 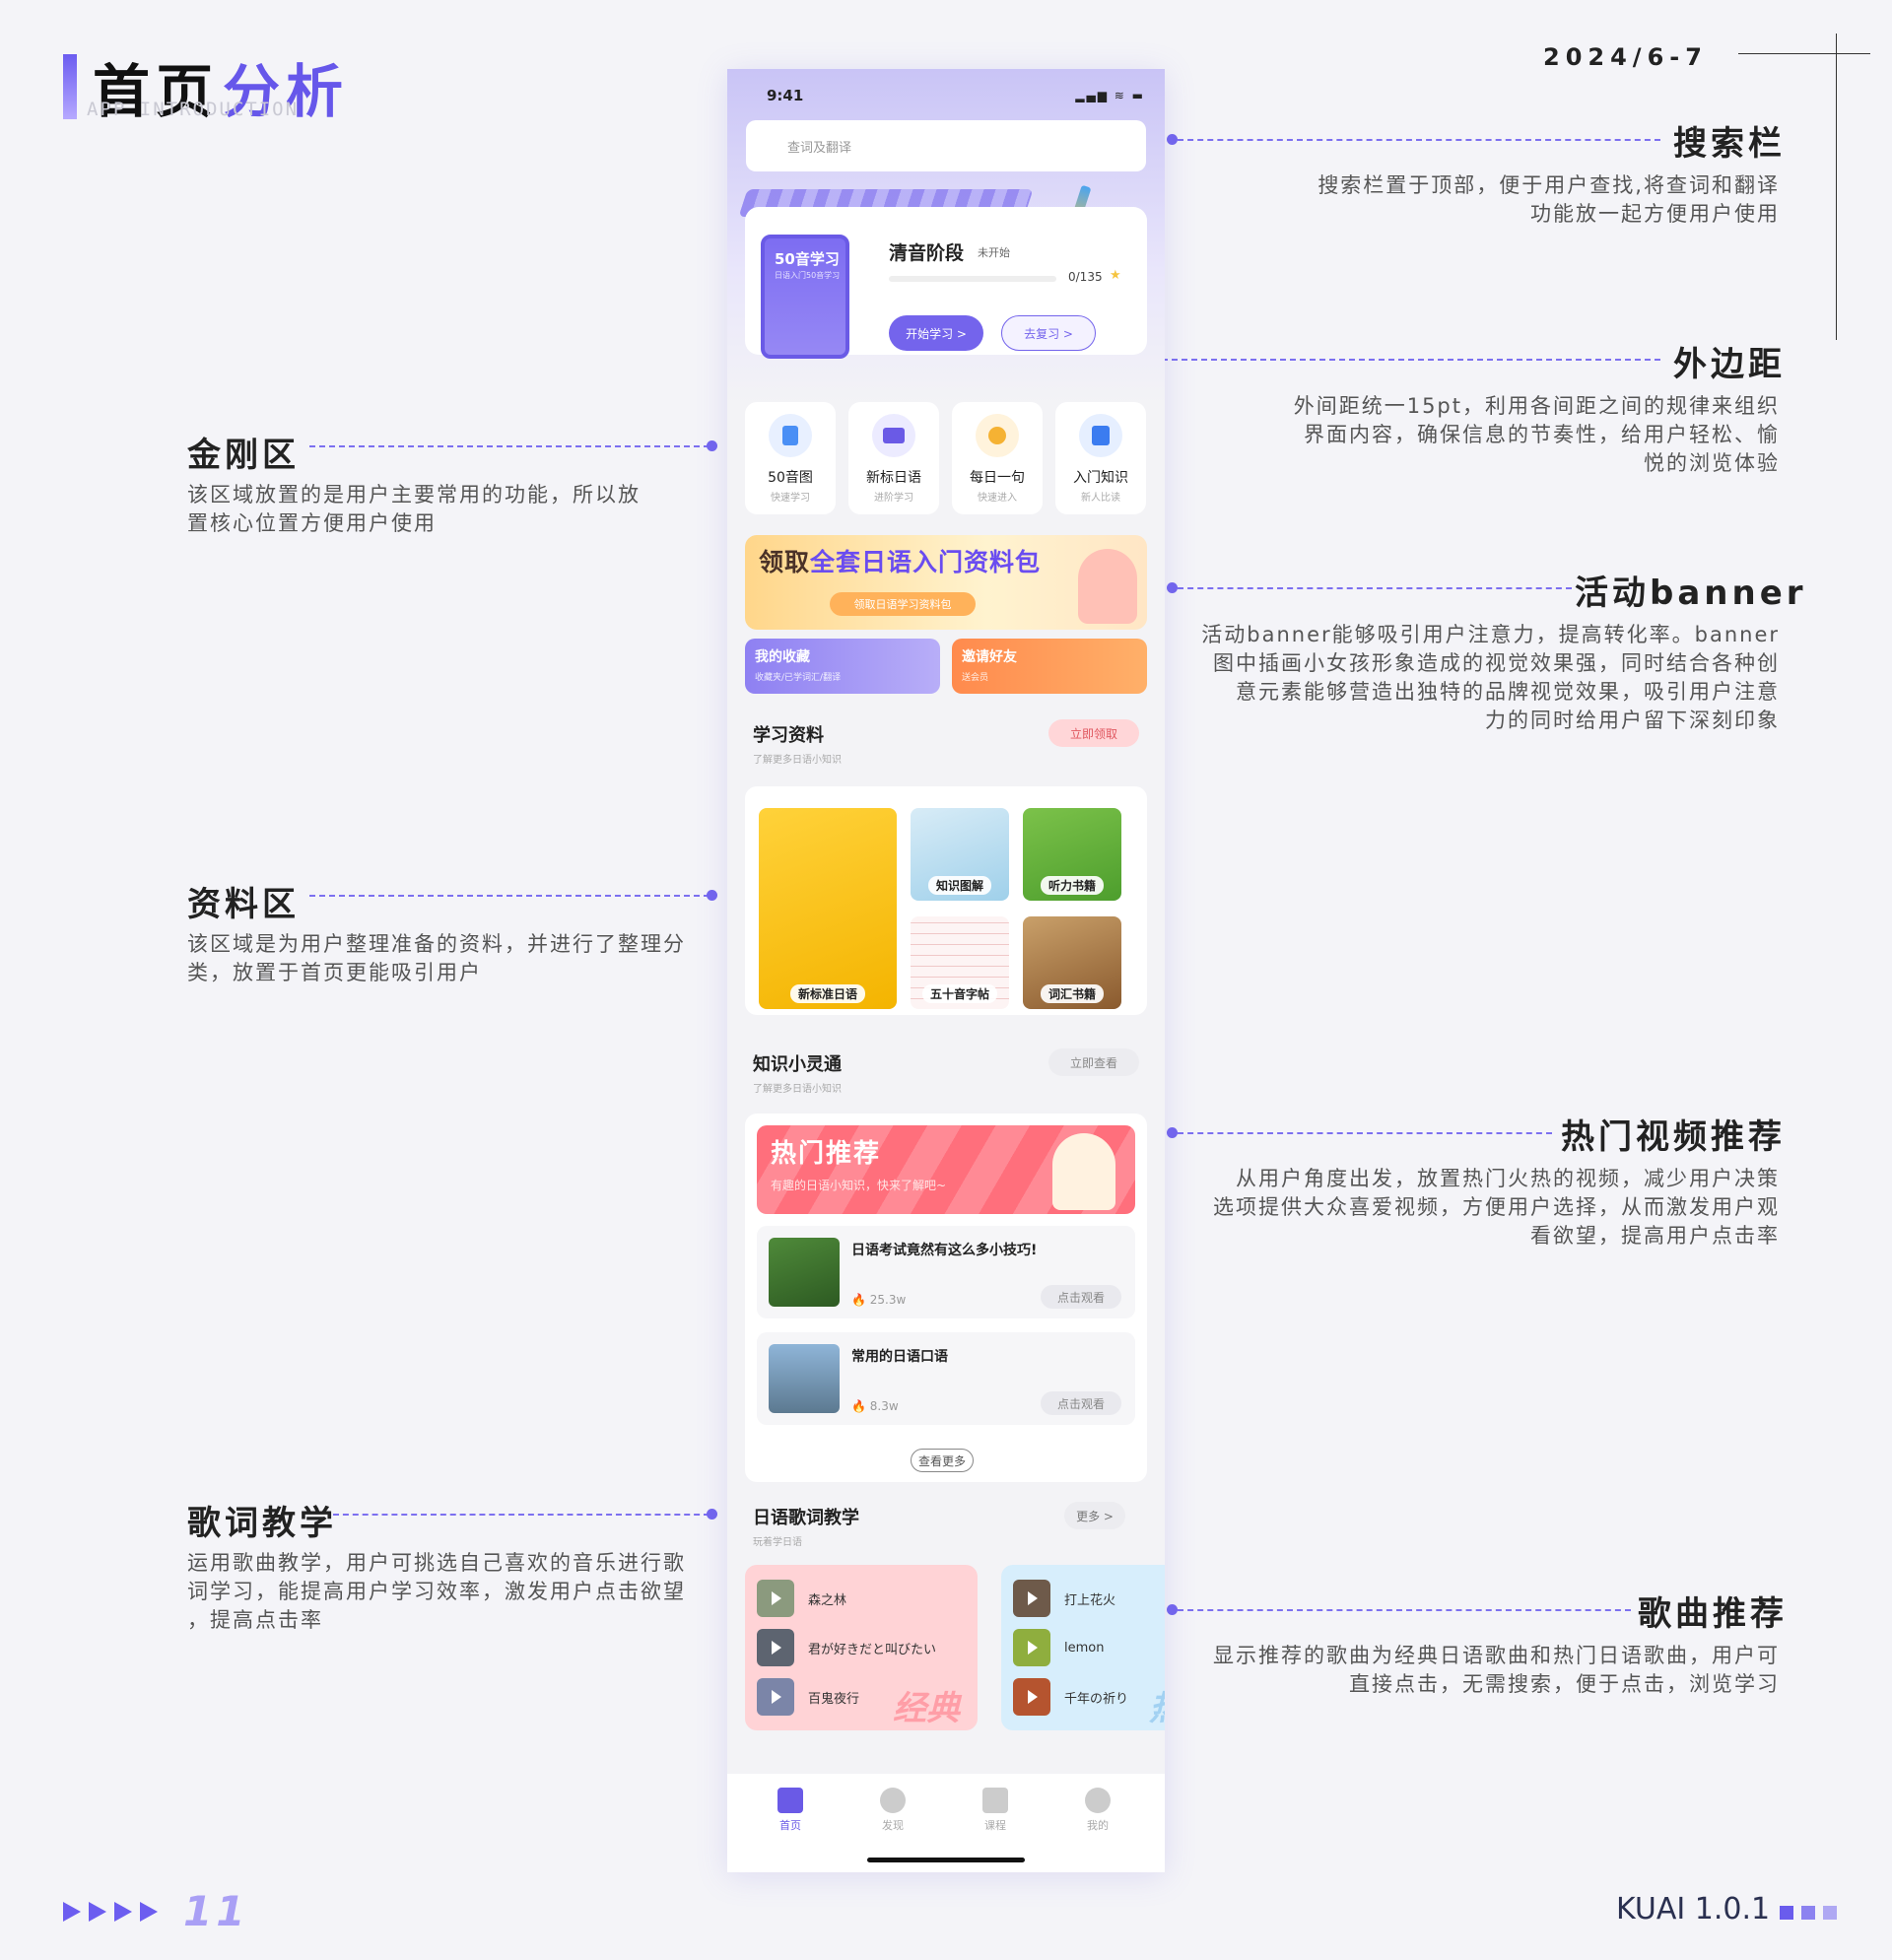 What do you see at coordinates (1100, 478) in the screenshot?
I see `kingkong-label: 入门知识` at bounding box center [1100, 478].